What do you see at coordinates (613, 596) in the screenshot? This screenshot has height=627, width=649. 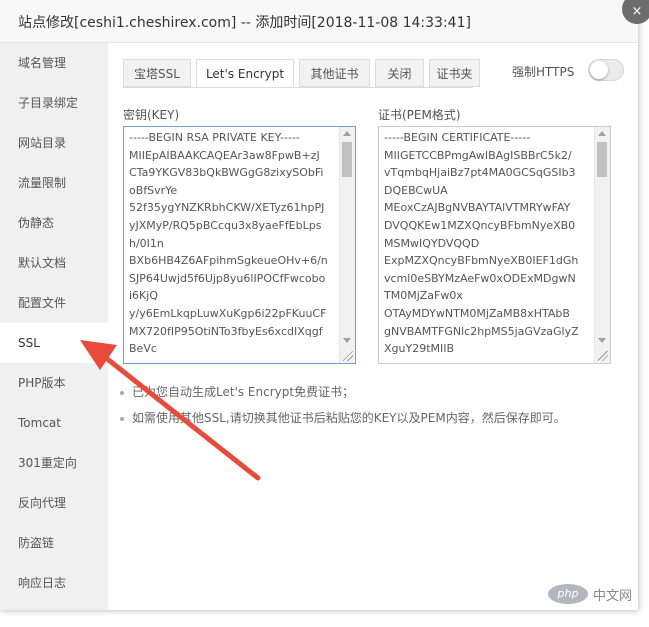 I see `watermark-text: 中文网` at bounding box center [613, 596].